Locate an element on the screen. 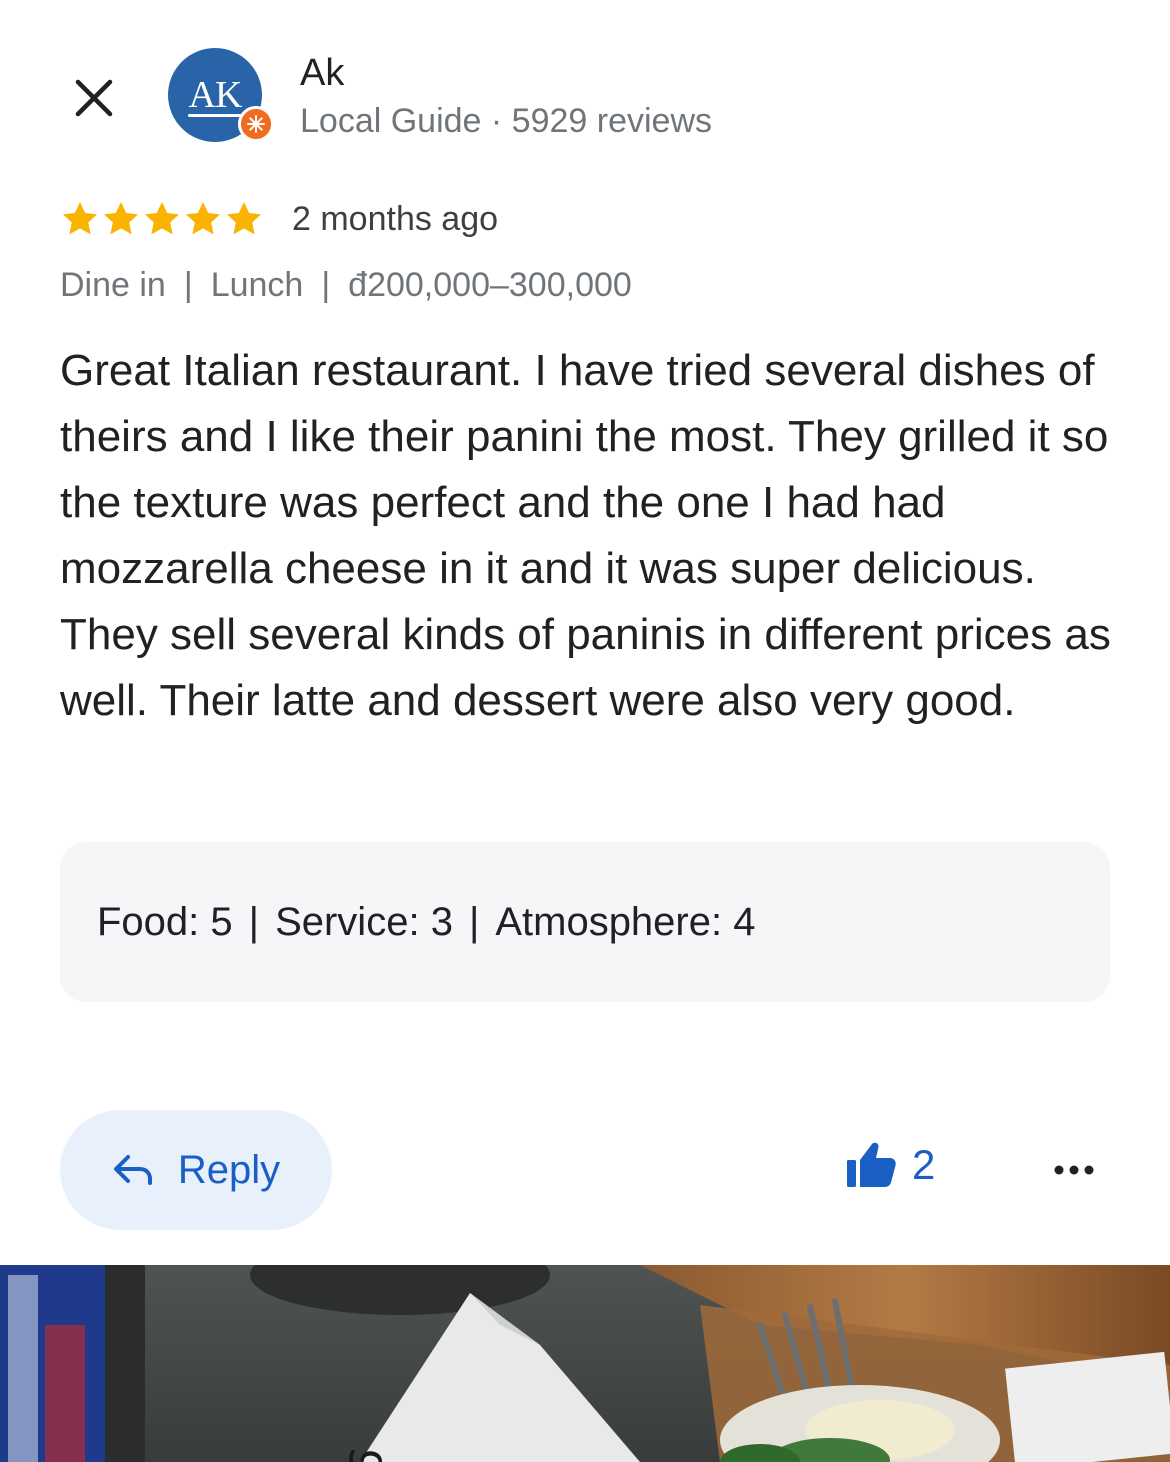  food-photo-image: 96 is located at coordinates (585, 1363).